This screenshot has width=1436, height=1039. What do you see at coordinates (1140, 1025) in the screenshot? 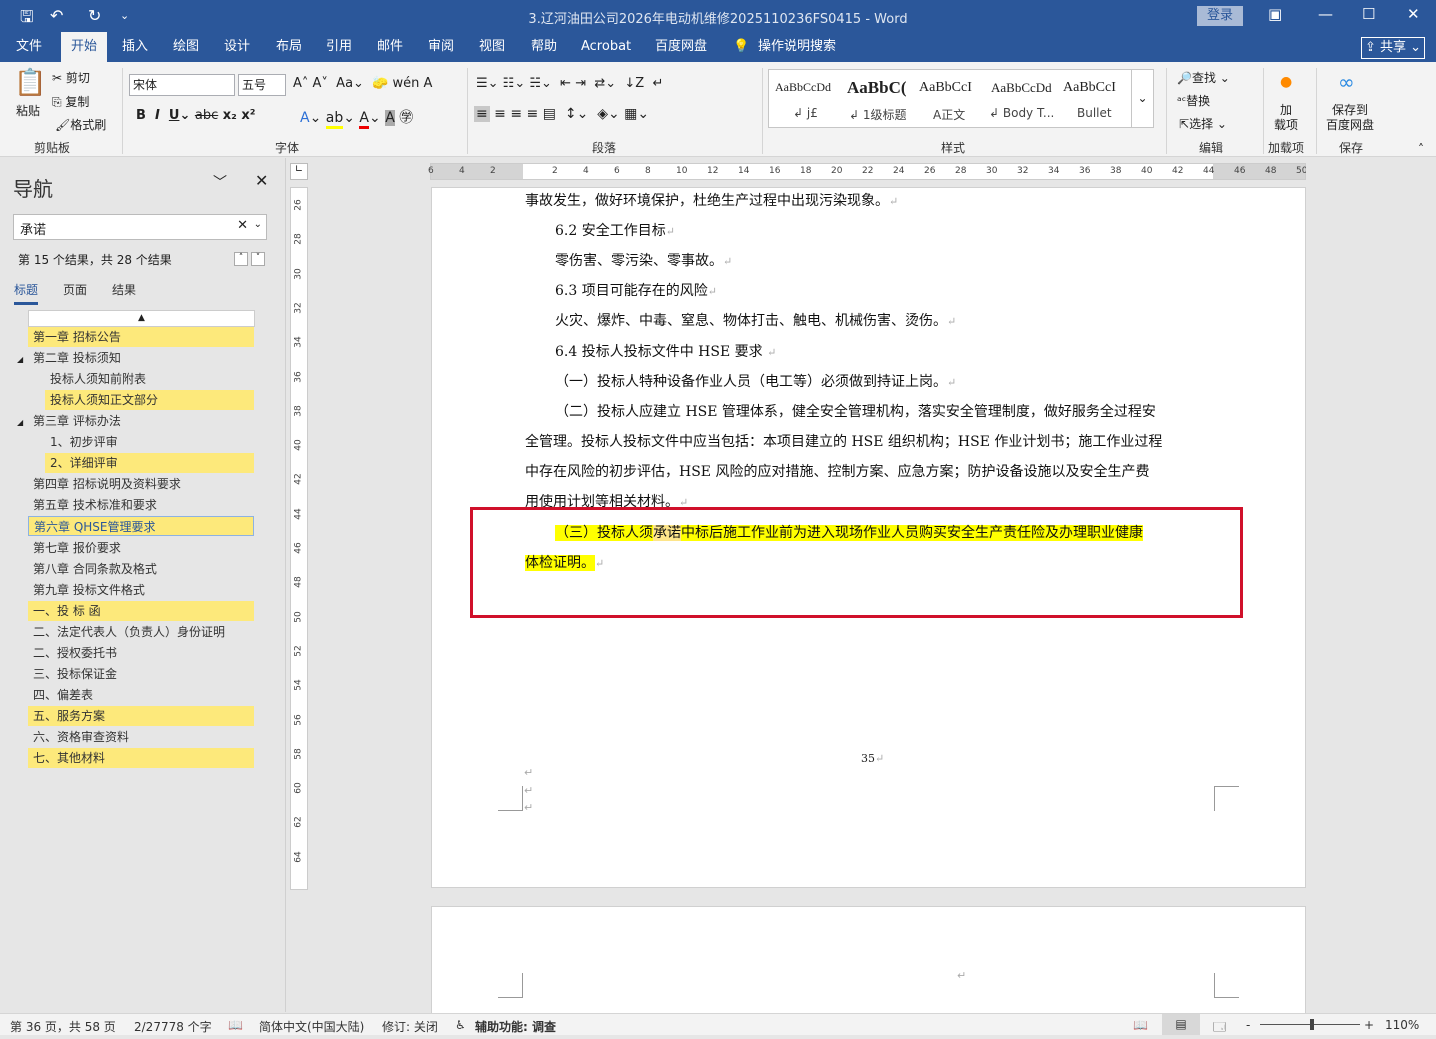
I see `read-mode-icon: 📖` at bounding box center [1140, 1025].